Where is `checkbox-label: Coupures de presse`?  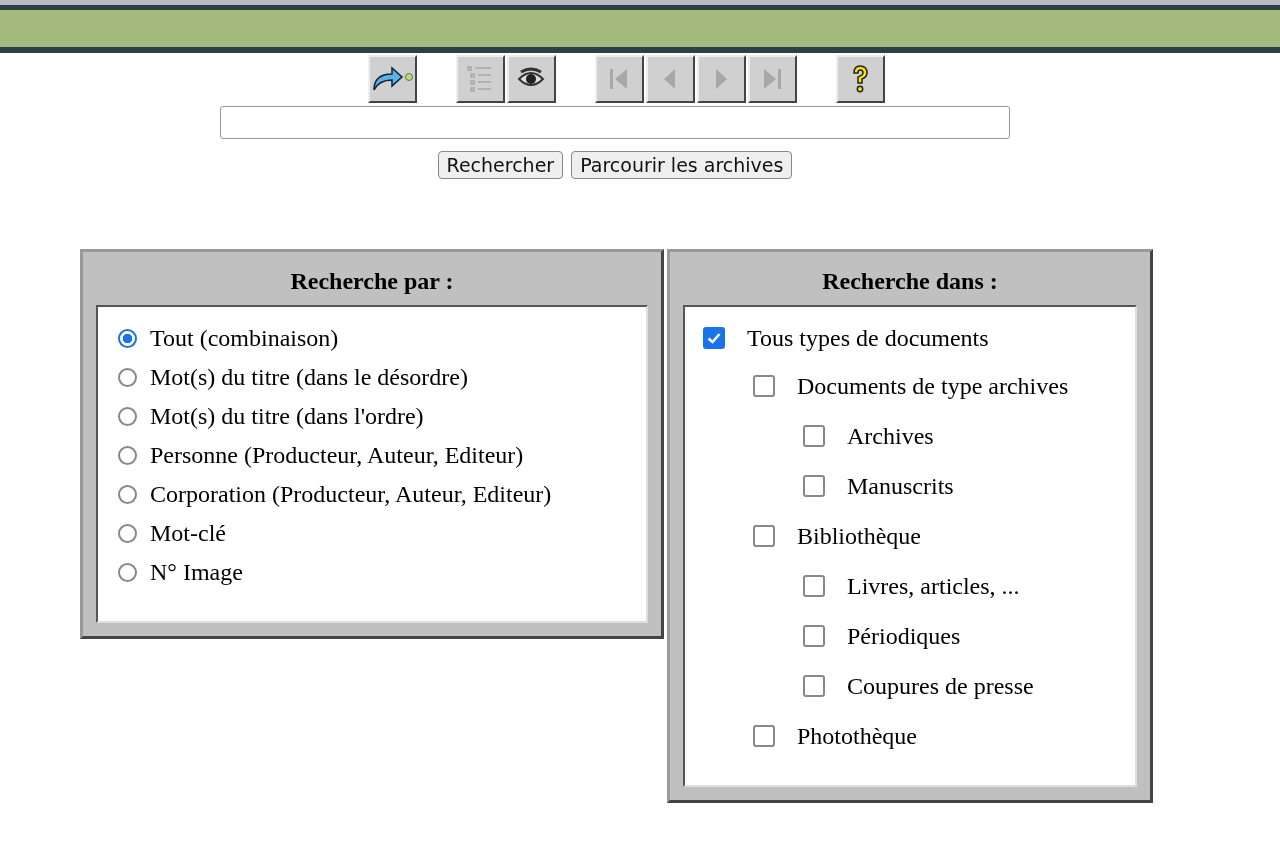 checkbox-label: Coupures de presse is located at coordinates (940, 686).